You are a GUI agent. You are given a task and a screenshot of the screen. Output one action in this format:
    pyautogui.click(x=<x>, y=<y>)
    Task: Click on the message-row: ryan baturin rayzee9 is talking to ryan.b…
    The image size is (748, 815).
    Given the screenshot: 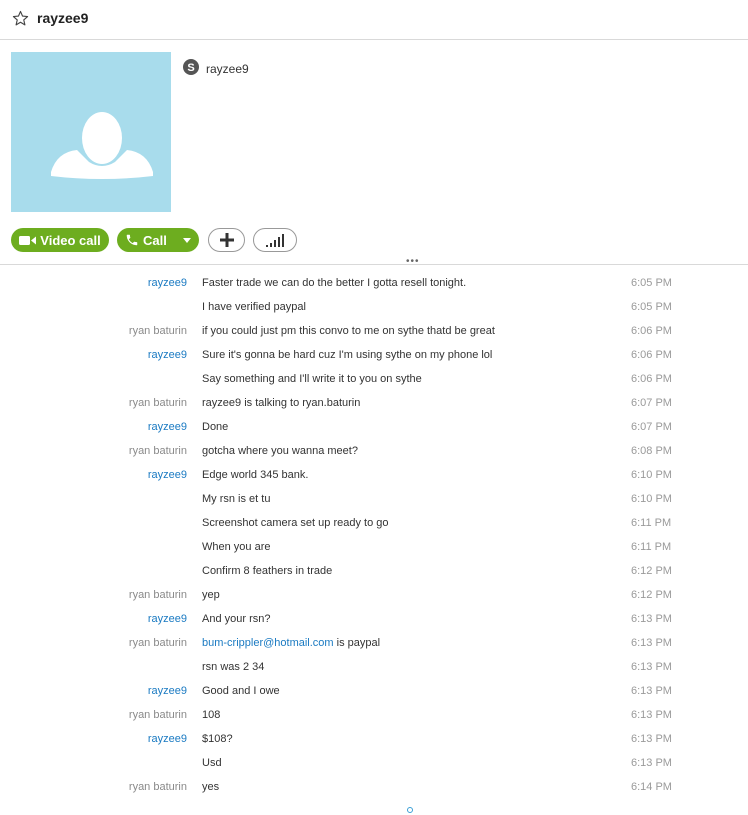 What is the action you would take?
    pyautogui.click(x=374, y=403)
    